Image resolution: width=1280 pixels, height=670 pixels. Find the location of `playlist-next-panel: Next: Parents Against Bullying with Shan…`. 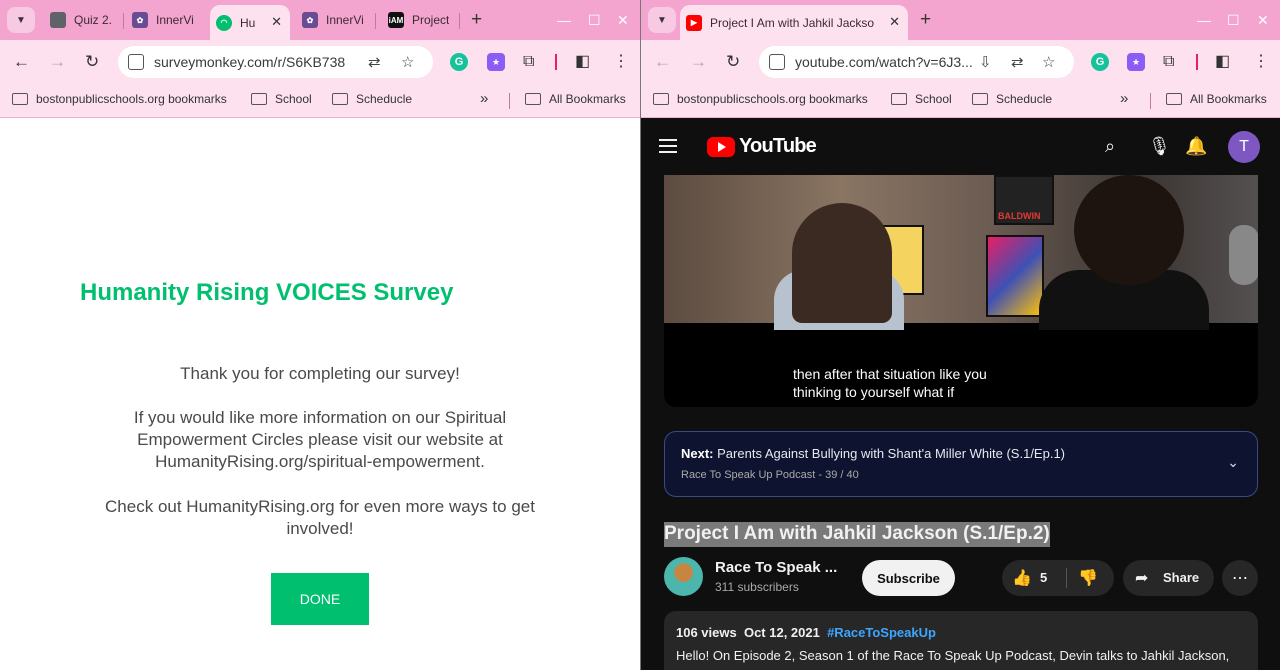

playlist-next-panel: Next: Parents Against Bullying with Shan… is located at coordinates (961, 464).